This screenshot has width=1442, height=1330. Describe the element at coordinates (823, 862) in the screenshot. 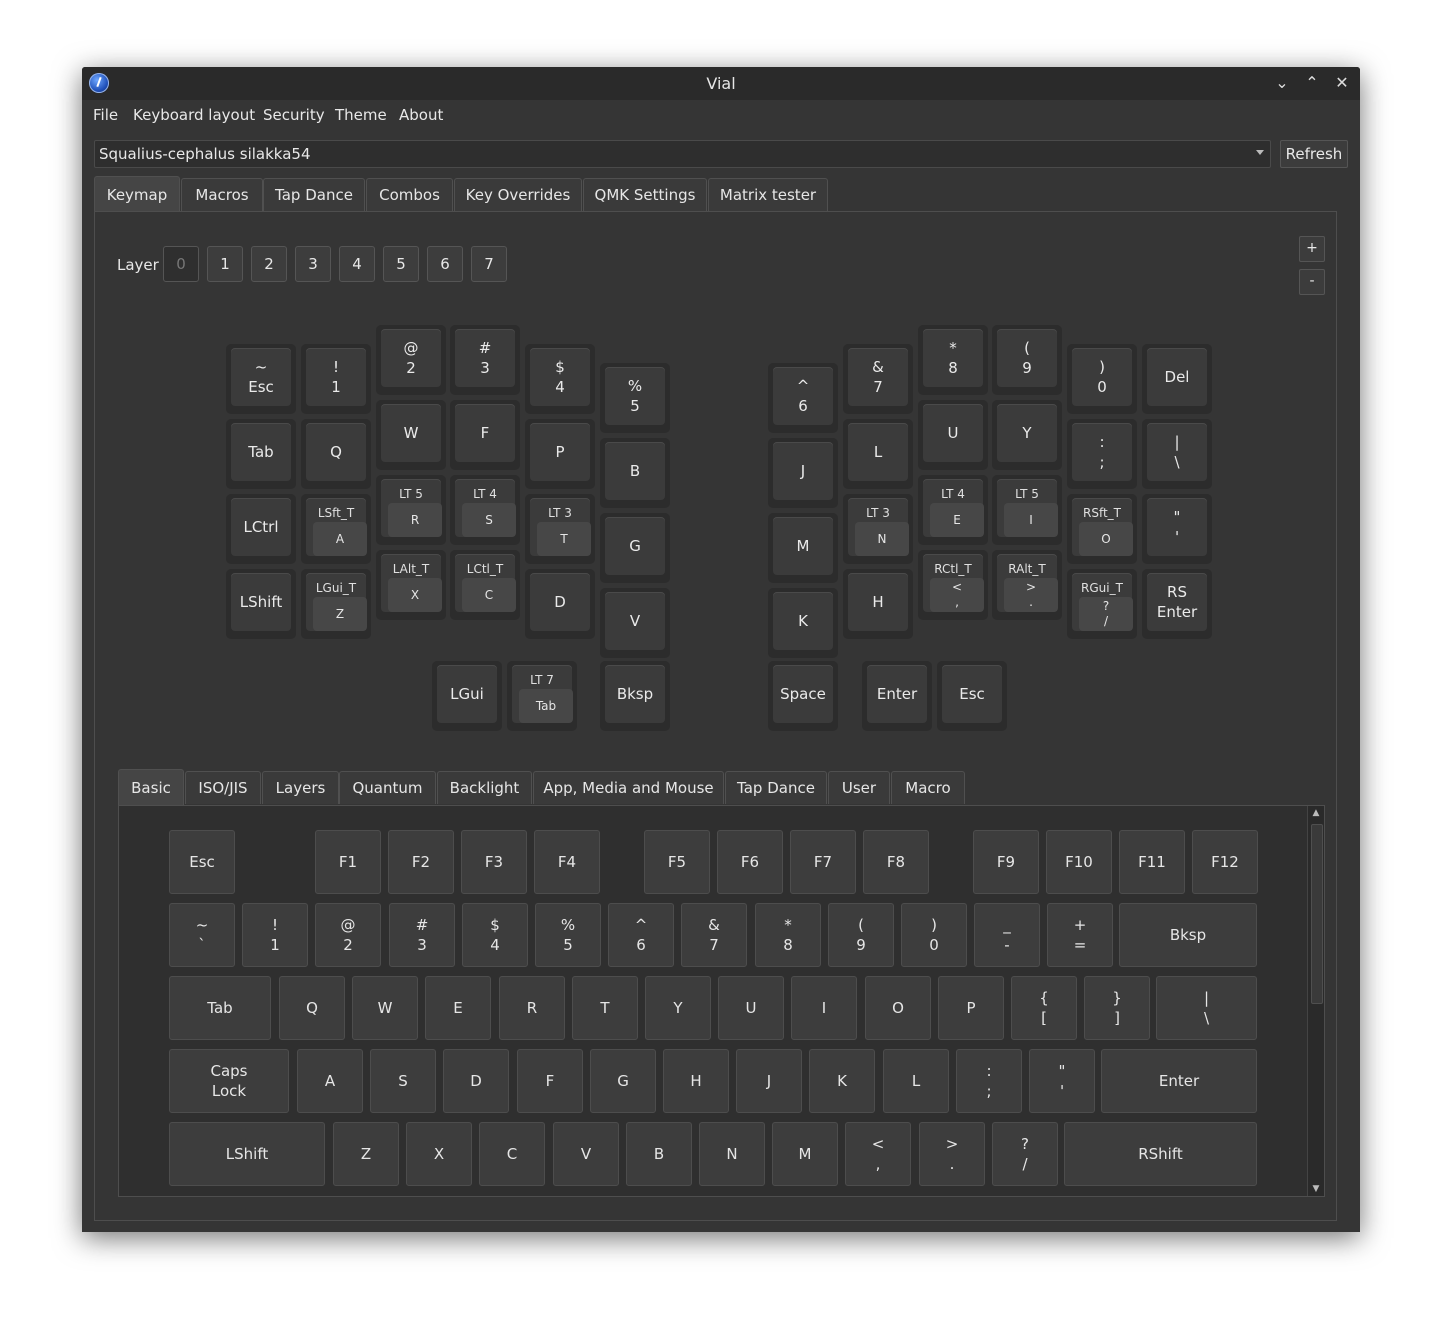

I see `keycode-button: F7` at that location.